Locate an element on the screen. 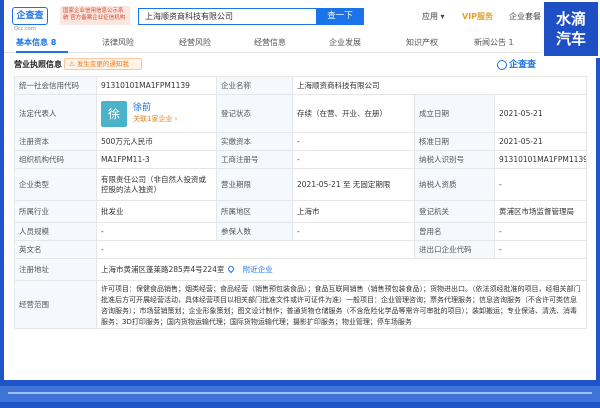 The height and width of the screenshot is (408, 600). bottom-divider is located at coordinates (300, 393).